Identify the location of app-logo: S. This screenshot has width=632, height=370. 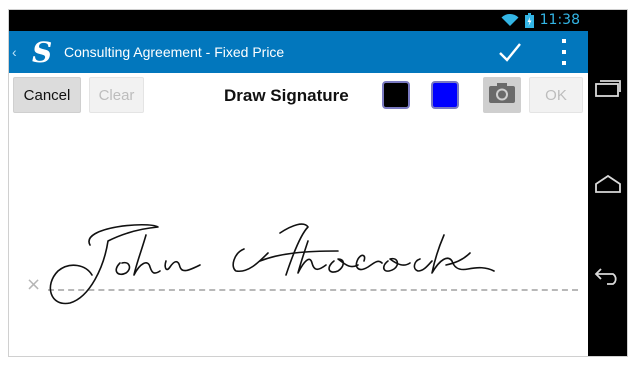
(43, 52).